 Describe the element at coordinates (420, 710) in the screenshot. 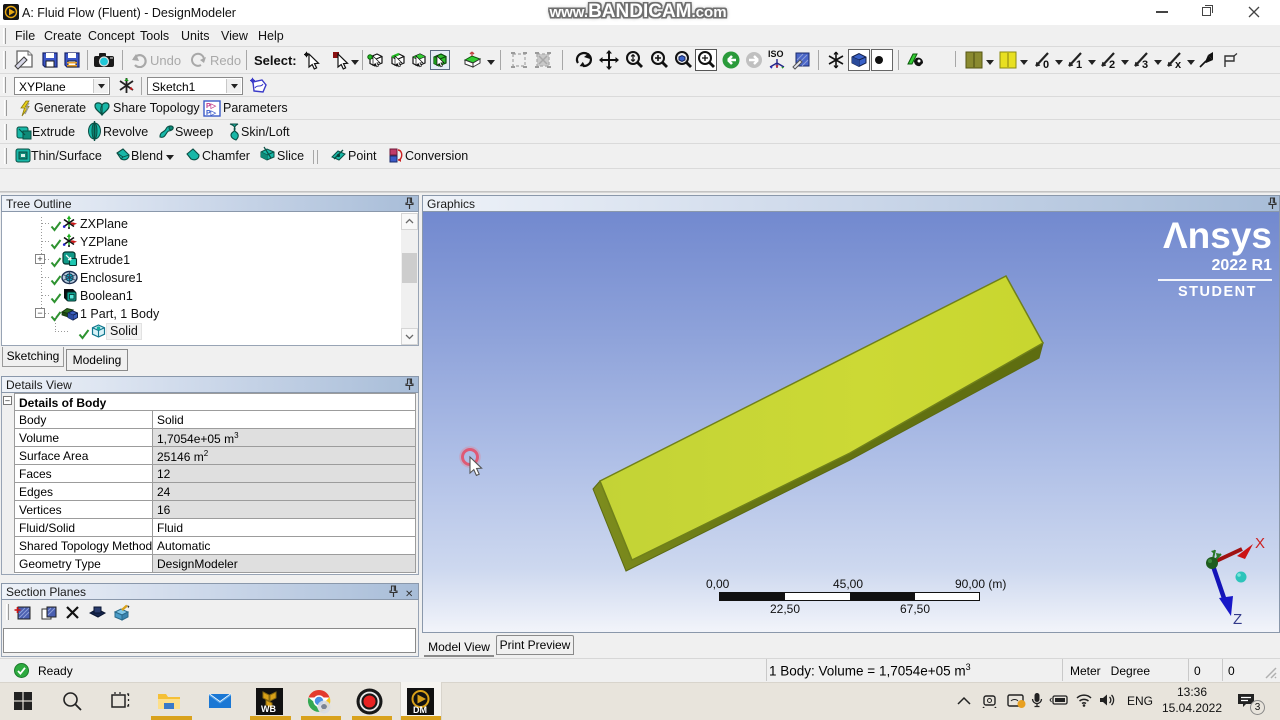

I see `svg-text: DM` at that location.